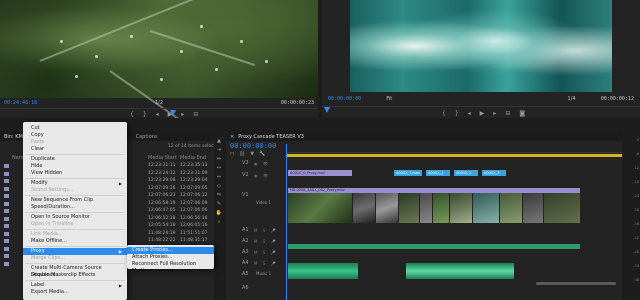 This screenshot has height=300, width=640. Describe the element at coordinates (266, 230) in the screenshot. I see `track-a1-controls: M S 🎤` at that location.